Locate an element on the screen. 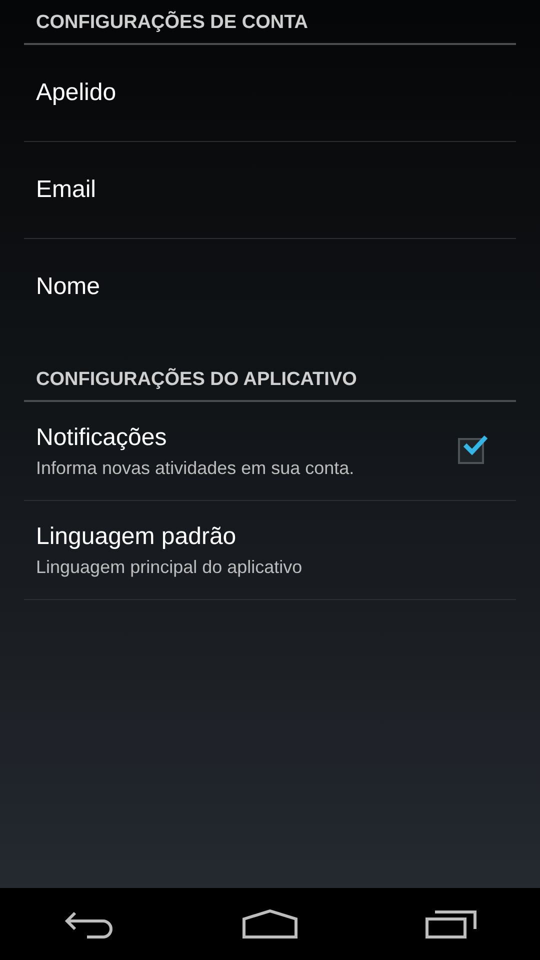  settings-item: Nome is located at coordinates (270, 287).